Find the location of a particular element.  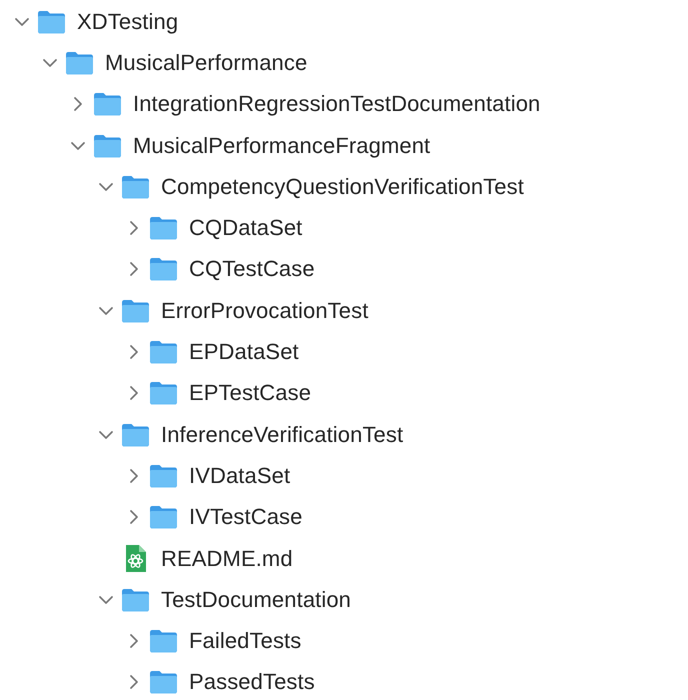

folder-name: IntegrationRegressionTestDocumentation is located at coordinates (336, 104).